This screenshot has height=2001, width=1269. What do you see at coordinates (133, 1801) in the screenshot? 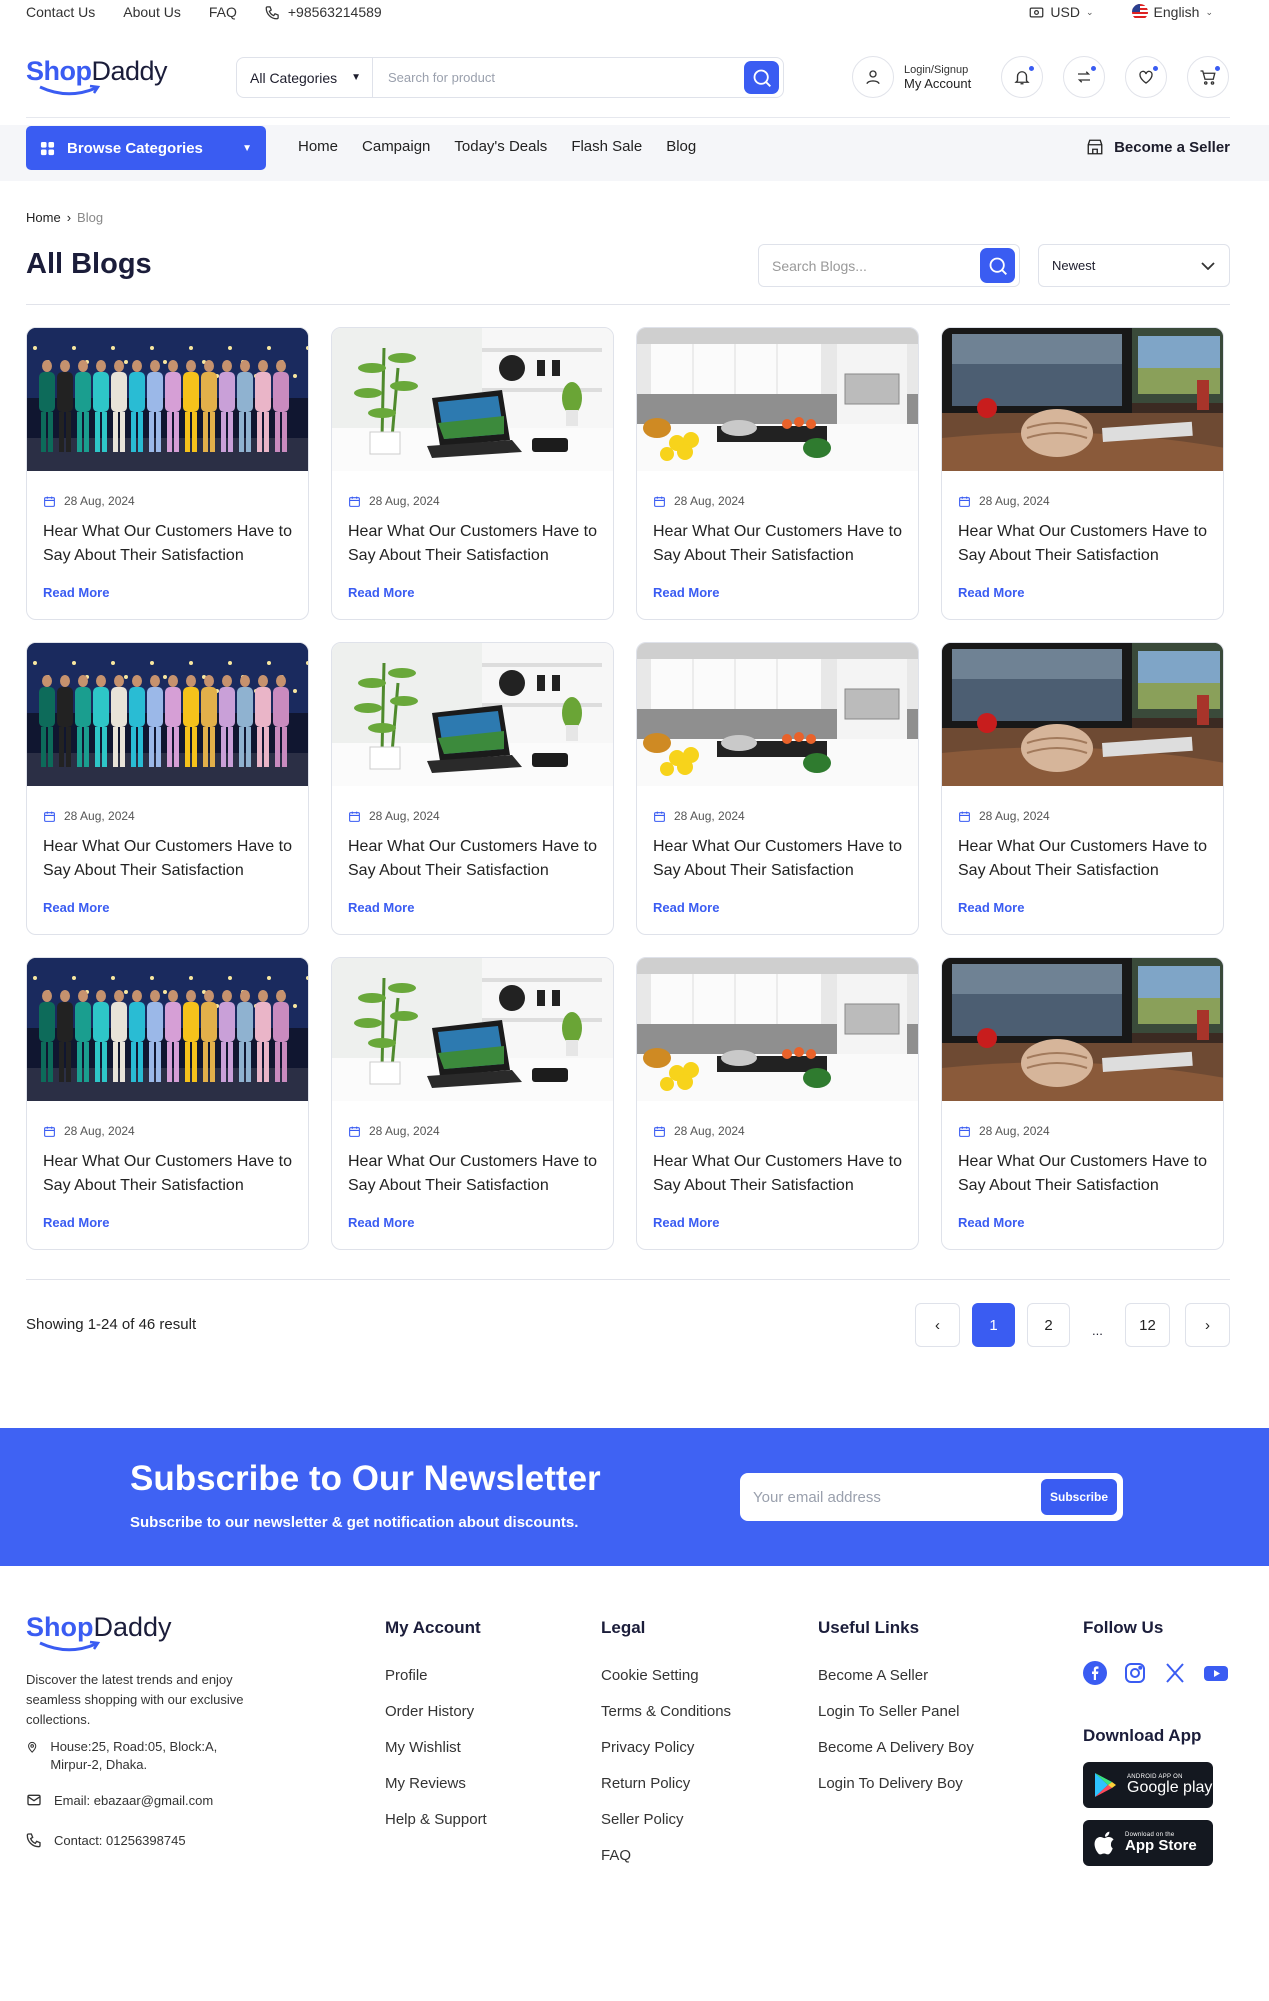
I see `footer-email: Email: ebazaar@gmail.com` at bounding box center [133, 1801].